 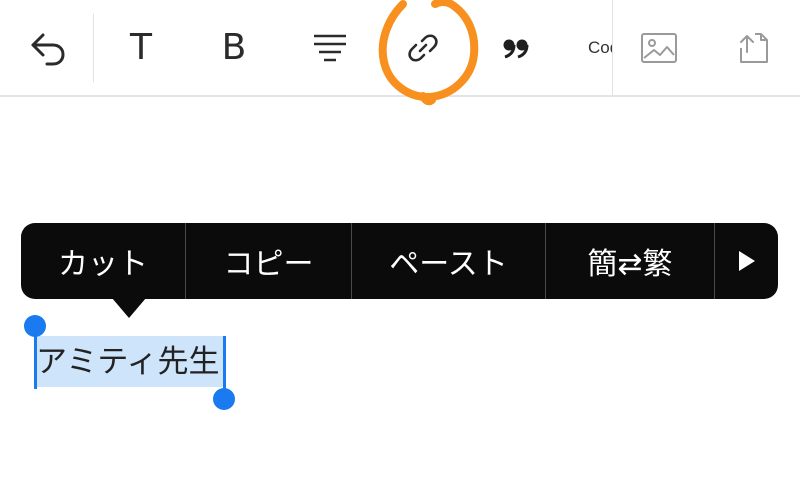 I want to click on quote-icon, so click(x=516, y=48).